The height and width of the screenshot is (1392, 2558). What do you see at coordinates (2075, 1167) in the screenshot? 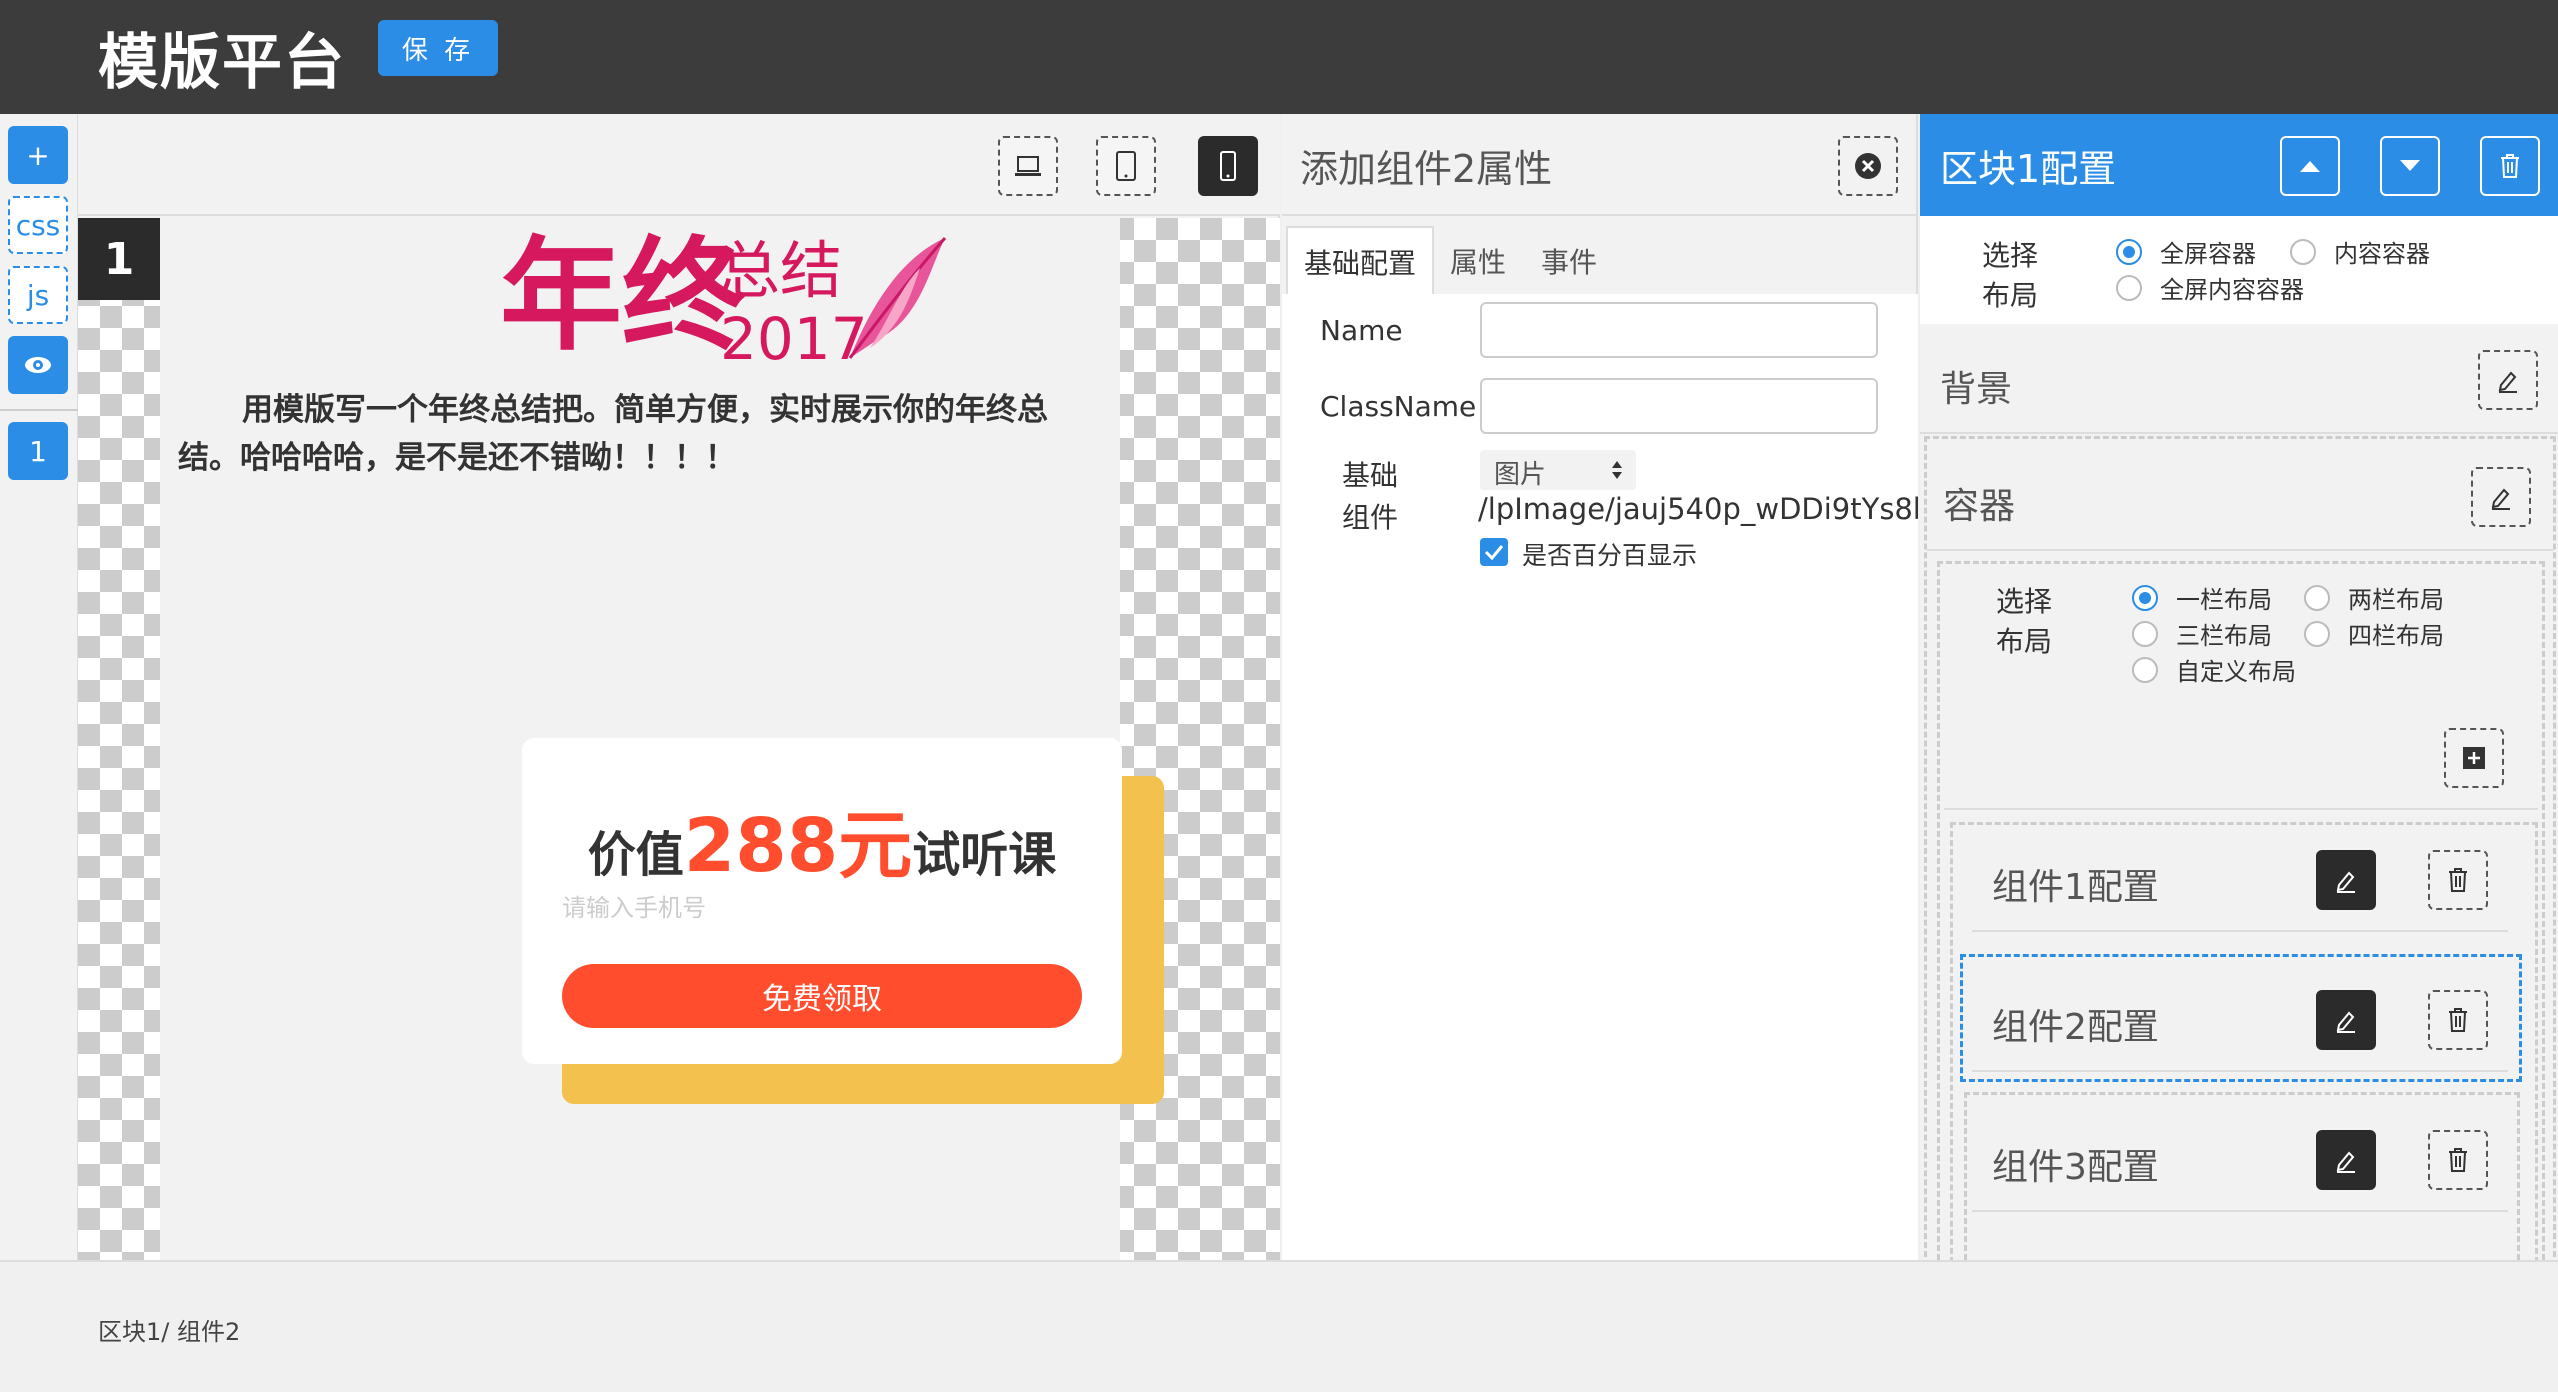
I see `component-3-label: 组件3配置` at bounding box center [2075, 1167].